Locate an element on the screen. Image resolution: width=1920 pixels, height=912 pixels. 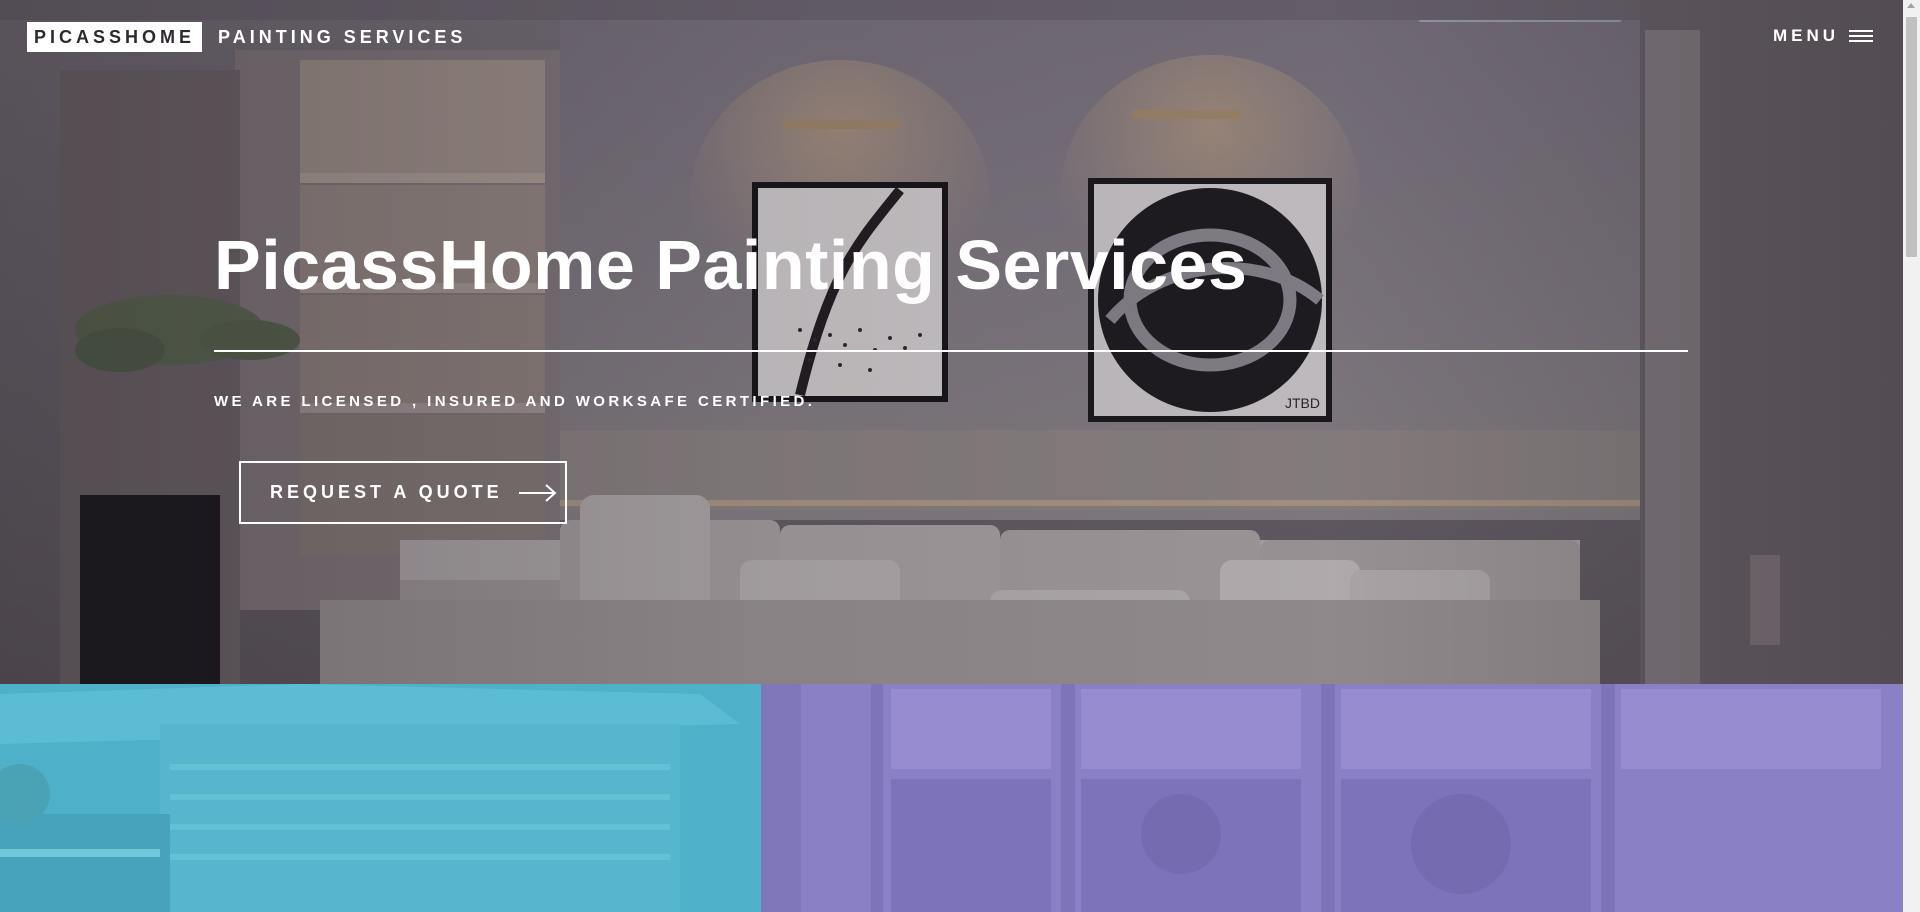
vertical-scrollbar is located at coordinates (1911, 456).